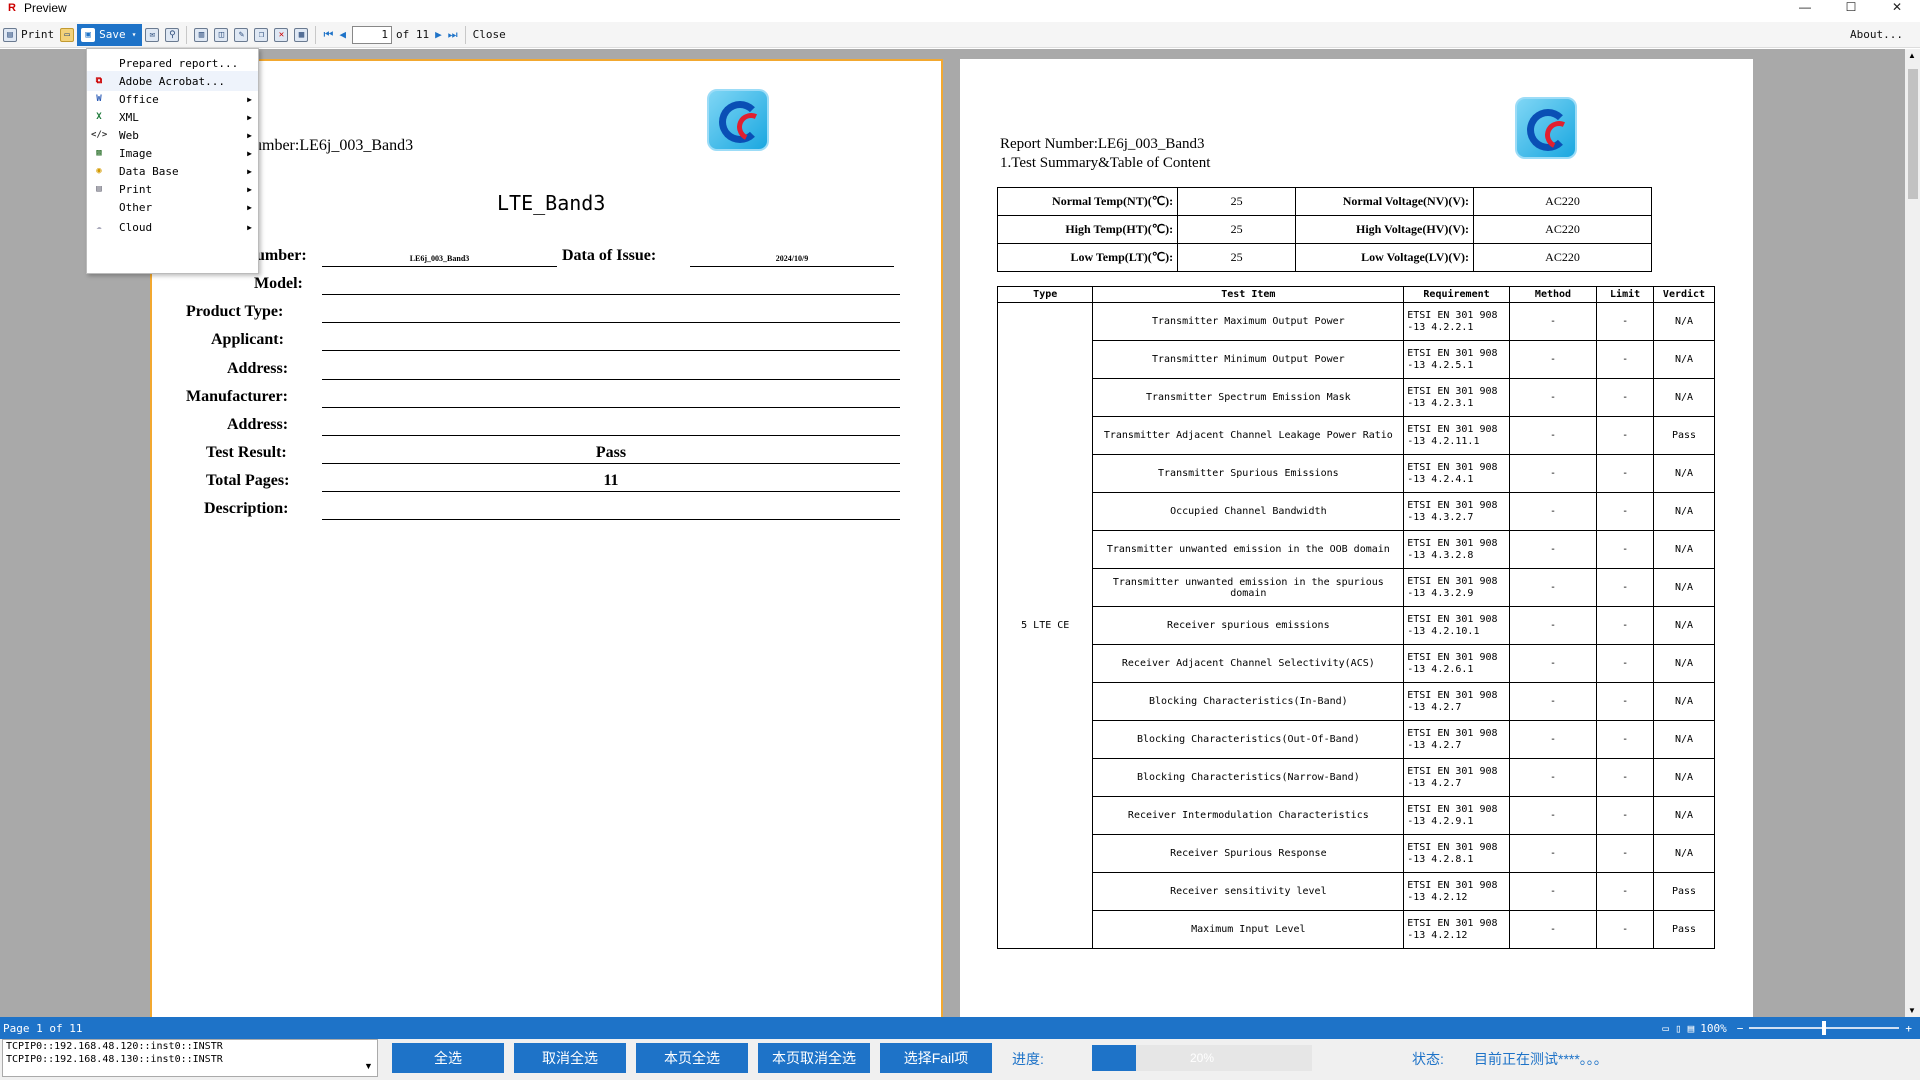  Describe the element at coordinates (99, 189) in the screenshot. I see `printer-icon: ▤` at that location.